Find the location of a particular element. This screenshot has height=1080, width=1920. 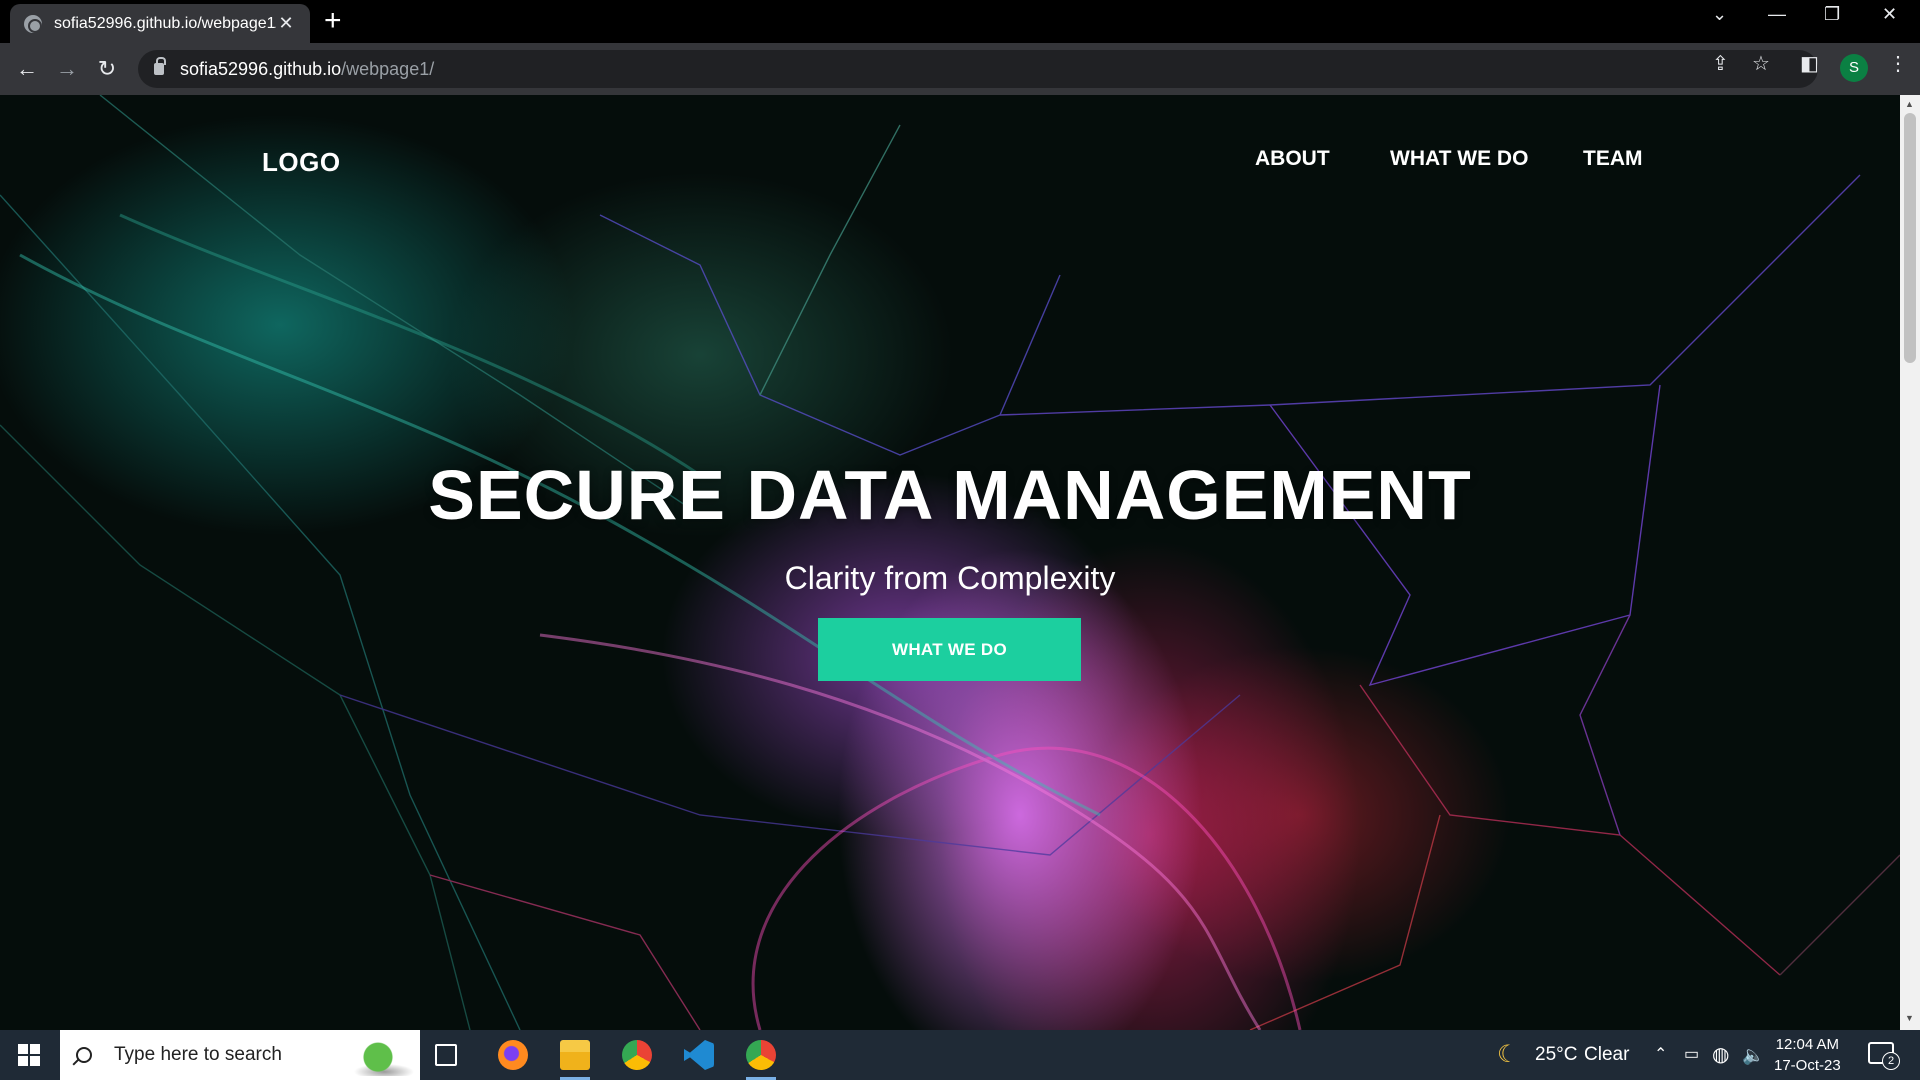

show-hidden-icons-icon: ⌃ is located at coordinates (1660, 1055).